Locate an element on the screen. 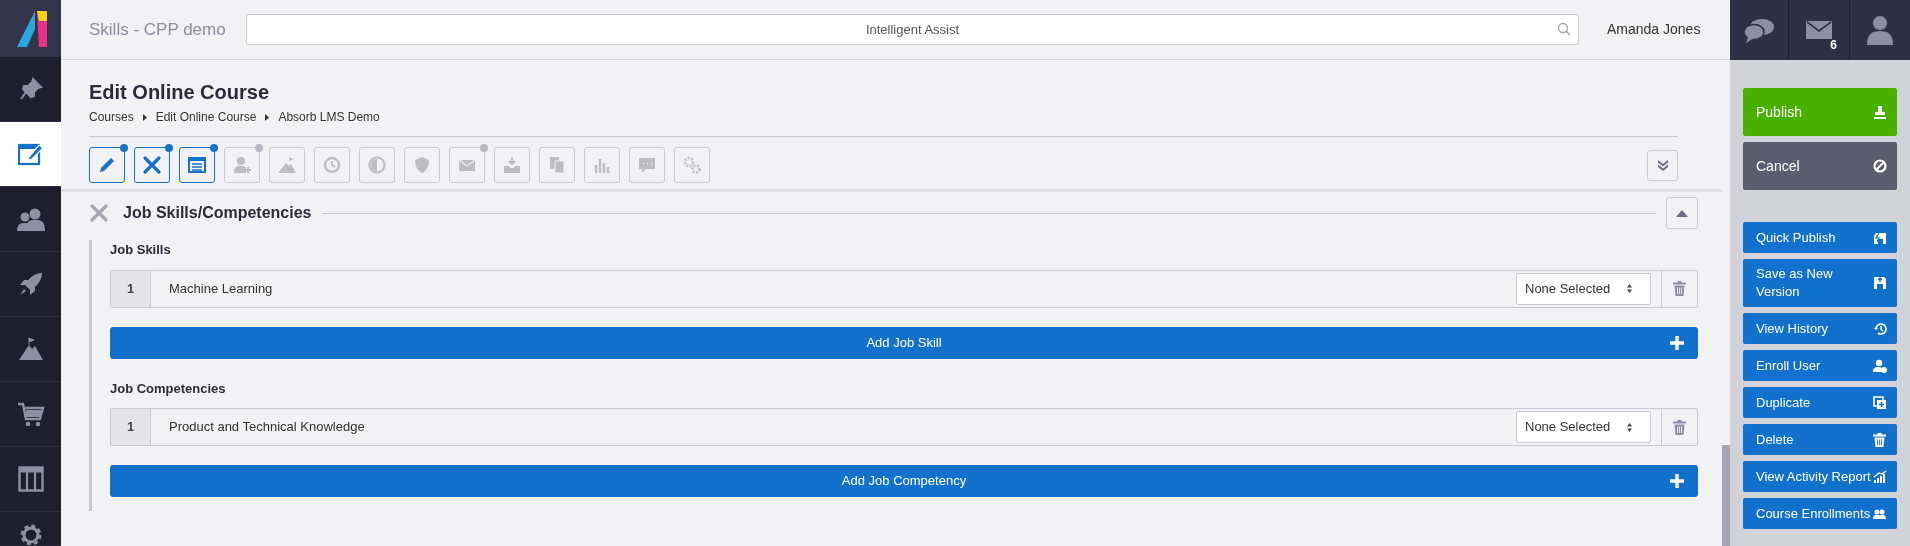  sidebar-item is located at coordinates (30, 154).